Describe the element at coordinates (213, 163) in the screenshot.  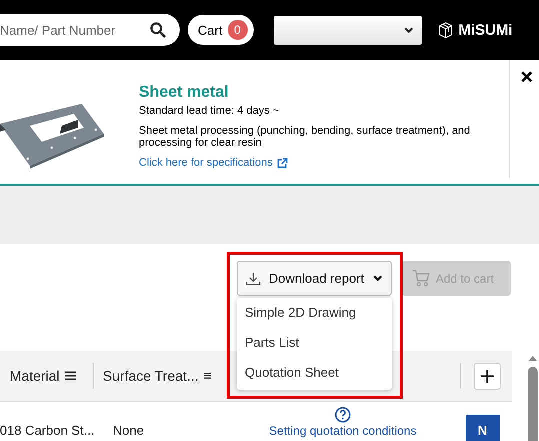
I see `specifications-link: Click here for specifications` at that location.